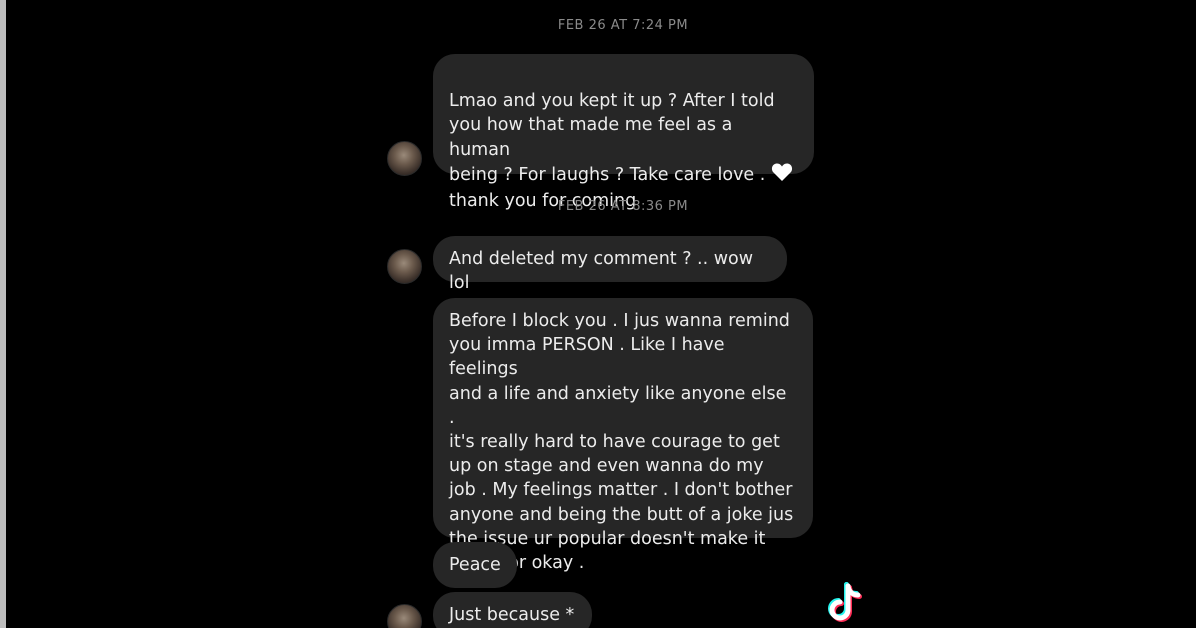  Describe the element at coordinates (782, 175) in the screenshot. I see `white-heart-icon` at that location.